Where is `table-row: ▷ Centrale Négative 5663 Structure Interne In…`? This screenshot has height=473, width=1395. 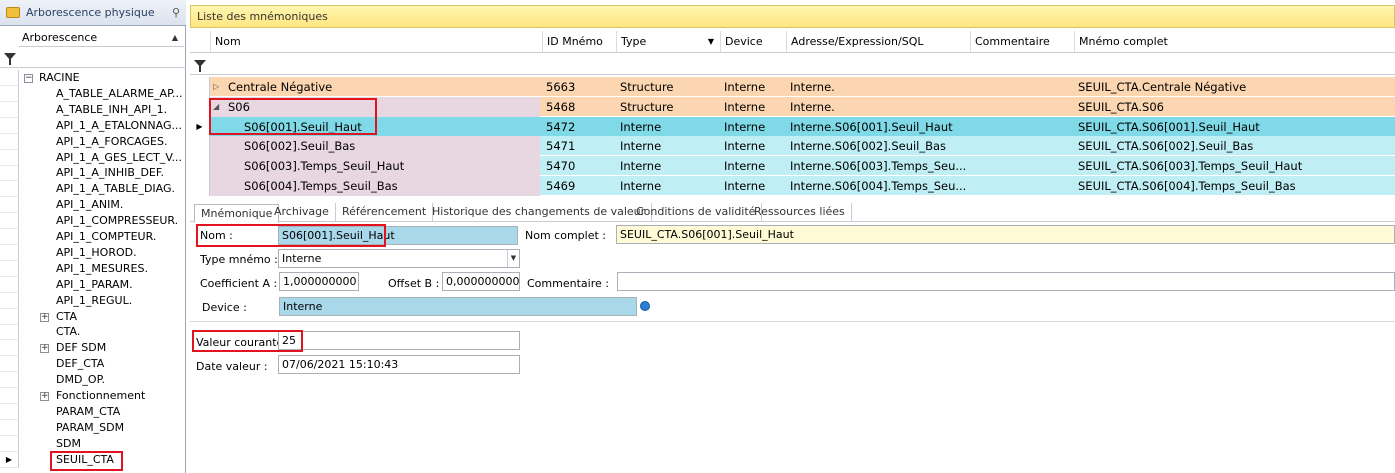
table-row: ▷ Centrale Négative 5663 Structure Interne In… is located at coordinates (802, 87).